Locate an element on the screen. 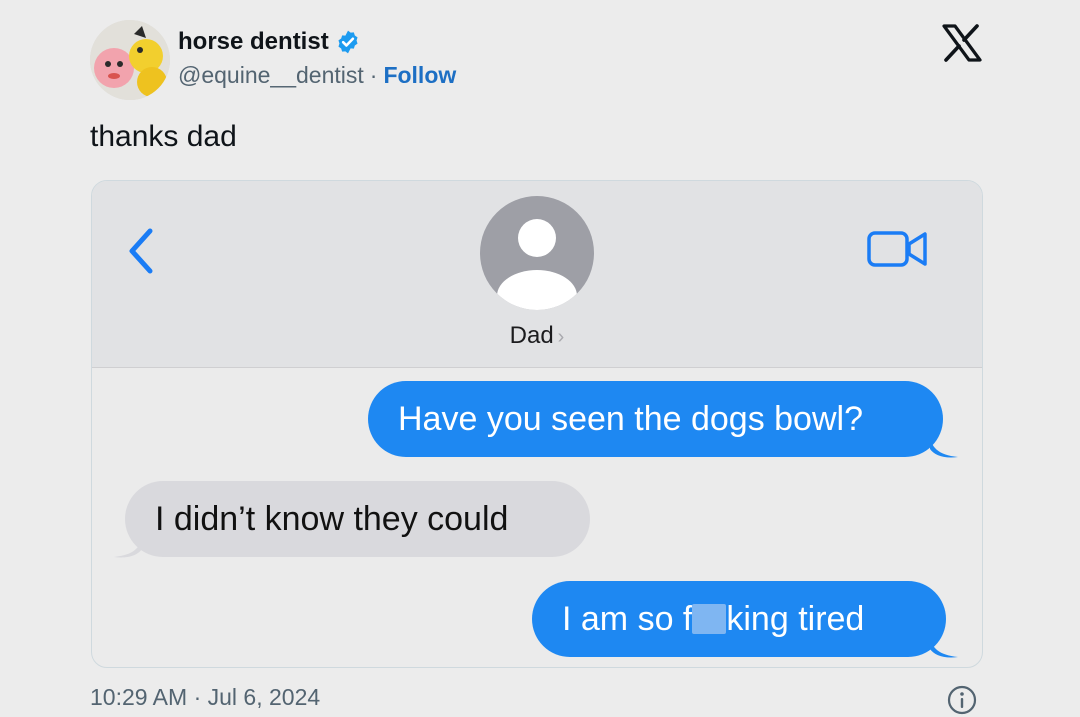  verified-badge-icon is located at coordinates (348, 42).